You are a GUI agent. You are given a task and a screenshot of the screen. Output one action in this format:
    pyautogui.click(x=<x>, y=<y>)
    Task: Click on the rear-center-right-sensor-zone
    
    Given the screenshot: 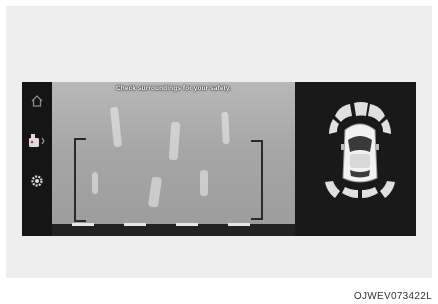 What is the action you would take?
    pyautogui.click(x=370, y=192)
    